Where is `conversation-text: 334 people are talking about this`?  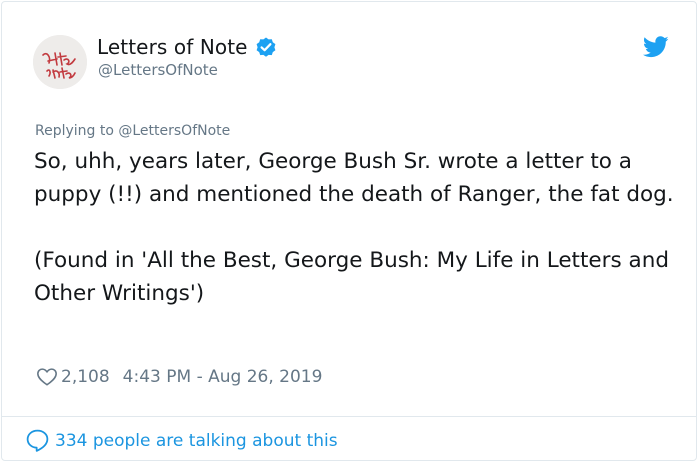
conversation-text: 334 people are talking about this is located at coordinates (196, 441).